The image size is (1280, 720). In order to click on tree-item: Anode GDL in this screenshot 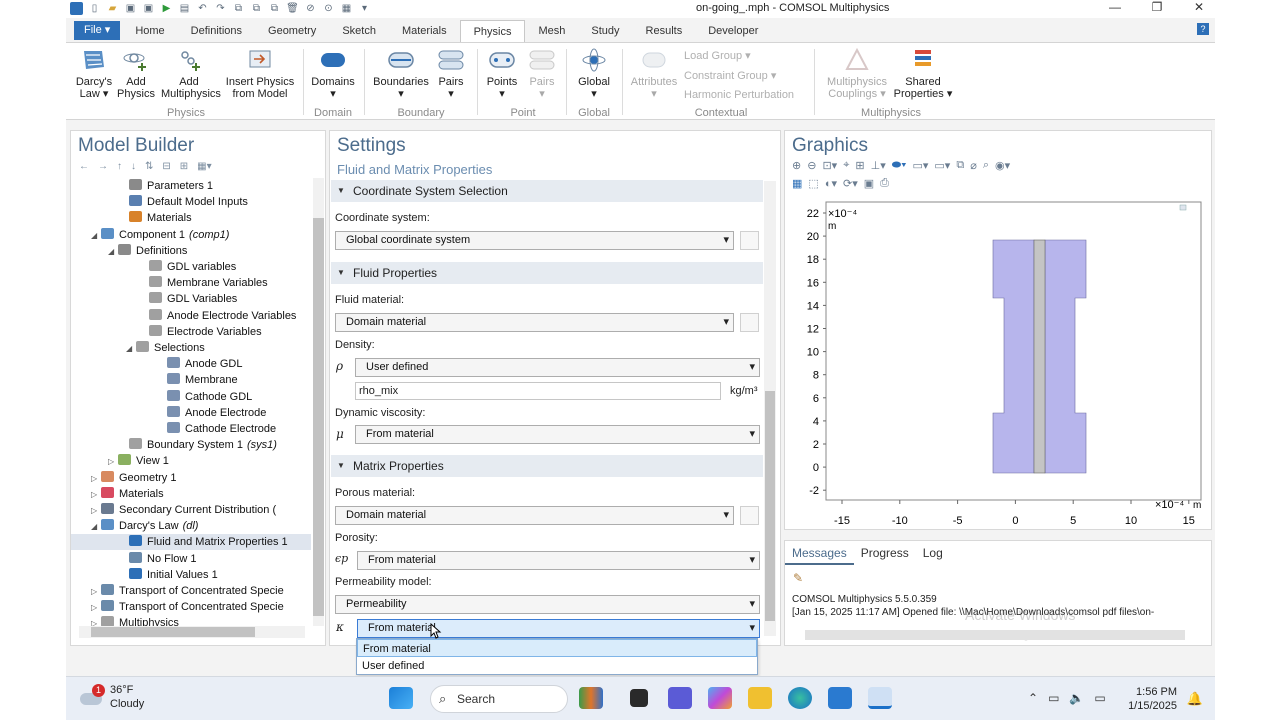, I will do `click(156, 364)`.